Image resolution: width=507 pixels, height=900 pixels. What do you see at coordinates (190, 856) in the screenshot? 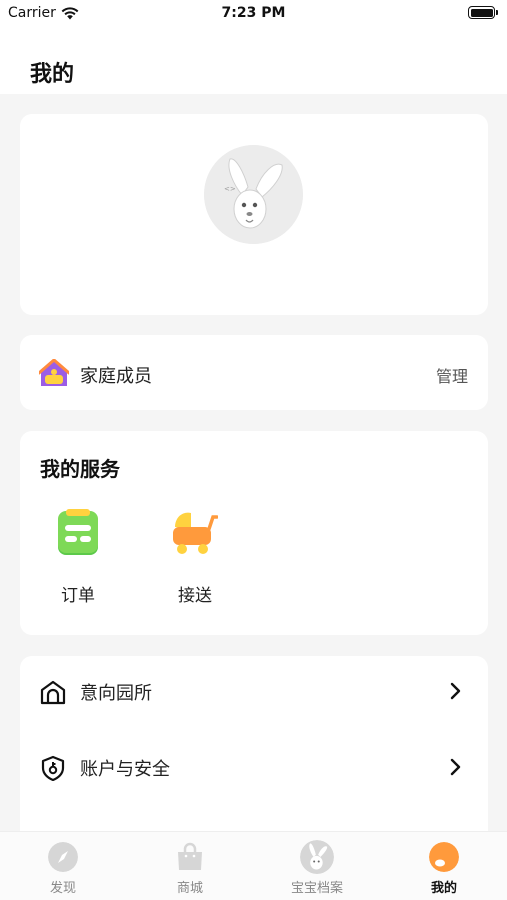
I see `shopping-bag-icon` at bounding box center [190, 856].